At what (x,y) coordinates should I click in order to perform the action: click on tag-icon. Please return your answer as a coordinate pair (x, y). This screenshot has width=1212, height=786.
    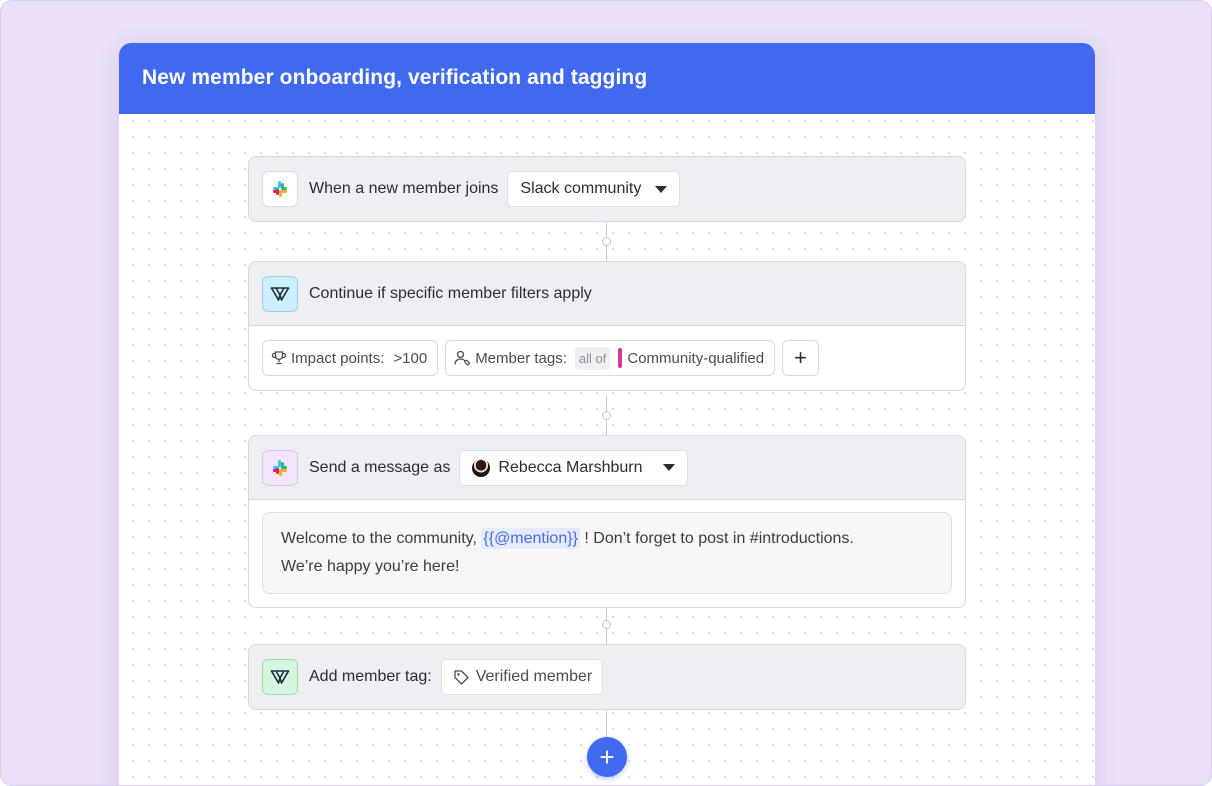
    Looking at the image, I should click on (461, 677).